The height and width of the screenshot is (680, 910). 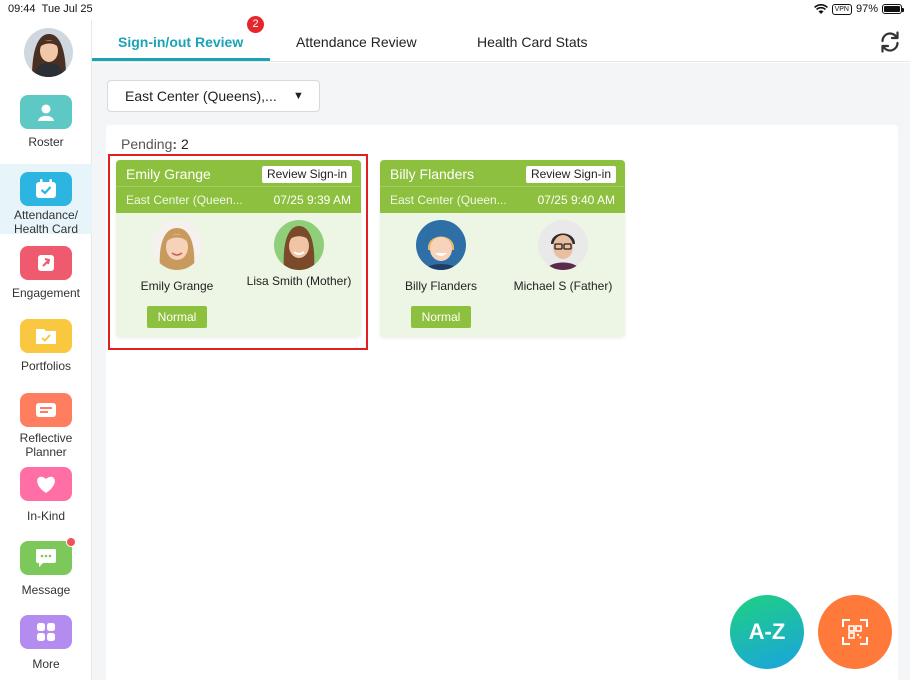 What do you see at coordinates (46, 632) in the screenshot?
I see `grid-icon` at bounding box center [46, 632].